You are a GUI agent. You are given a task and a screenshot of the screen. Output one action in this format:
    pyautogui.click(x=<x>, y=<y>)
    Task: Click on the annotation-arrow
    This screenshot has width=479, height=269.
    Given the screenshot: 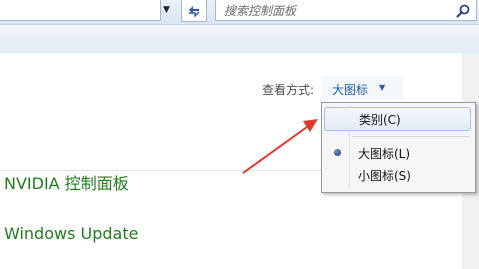 What is the action you would take?
    pyautogui.click(x=280, y=146)
    